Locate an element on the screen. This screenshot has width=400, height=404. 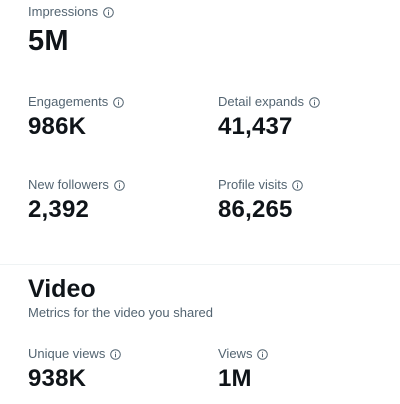
metric-label-row: Impressions is located at coordinates (71, 12).